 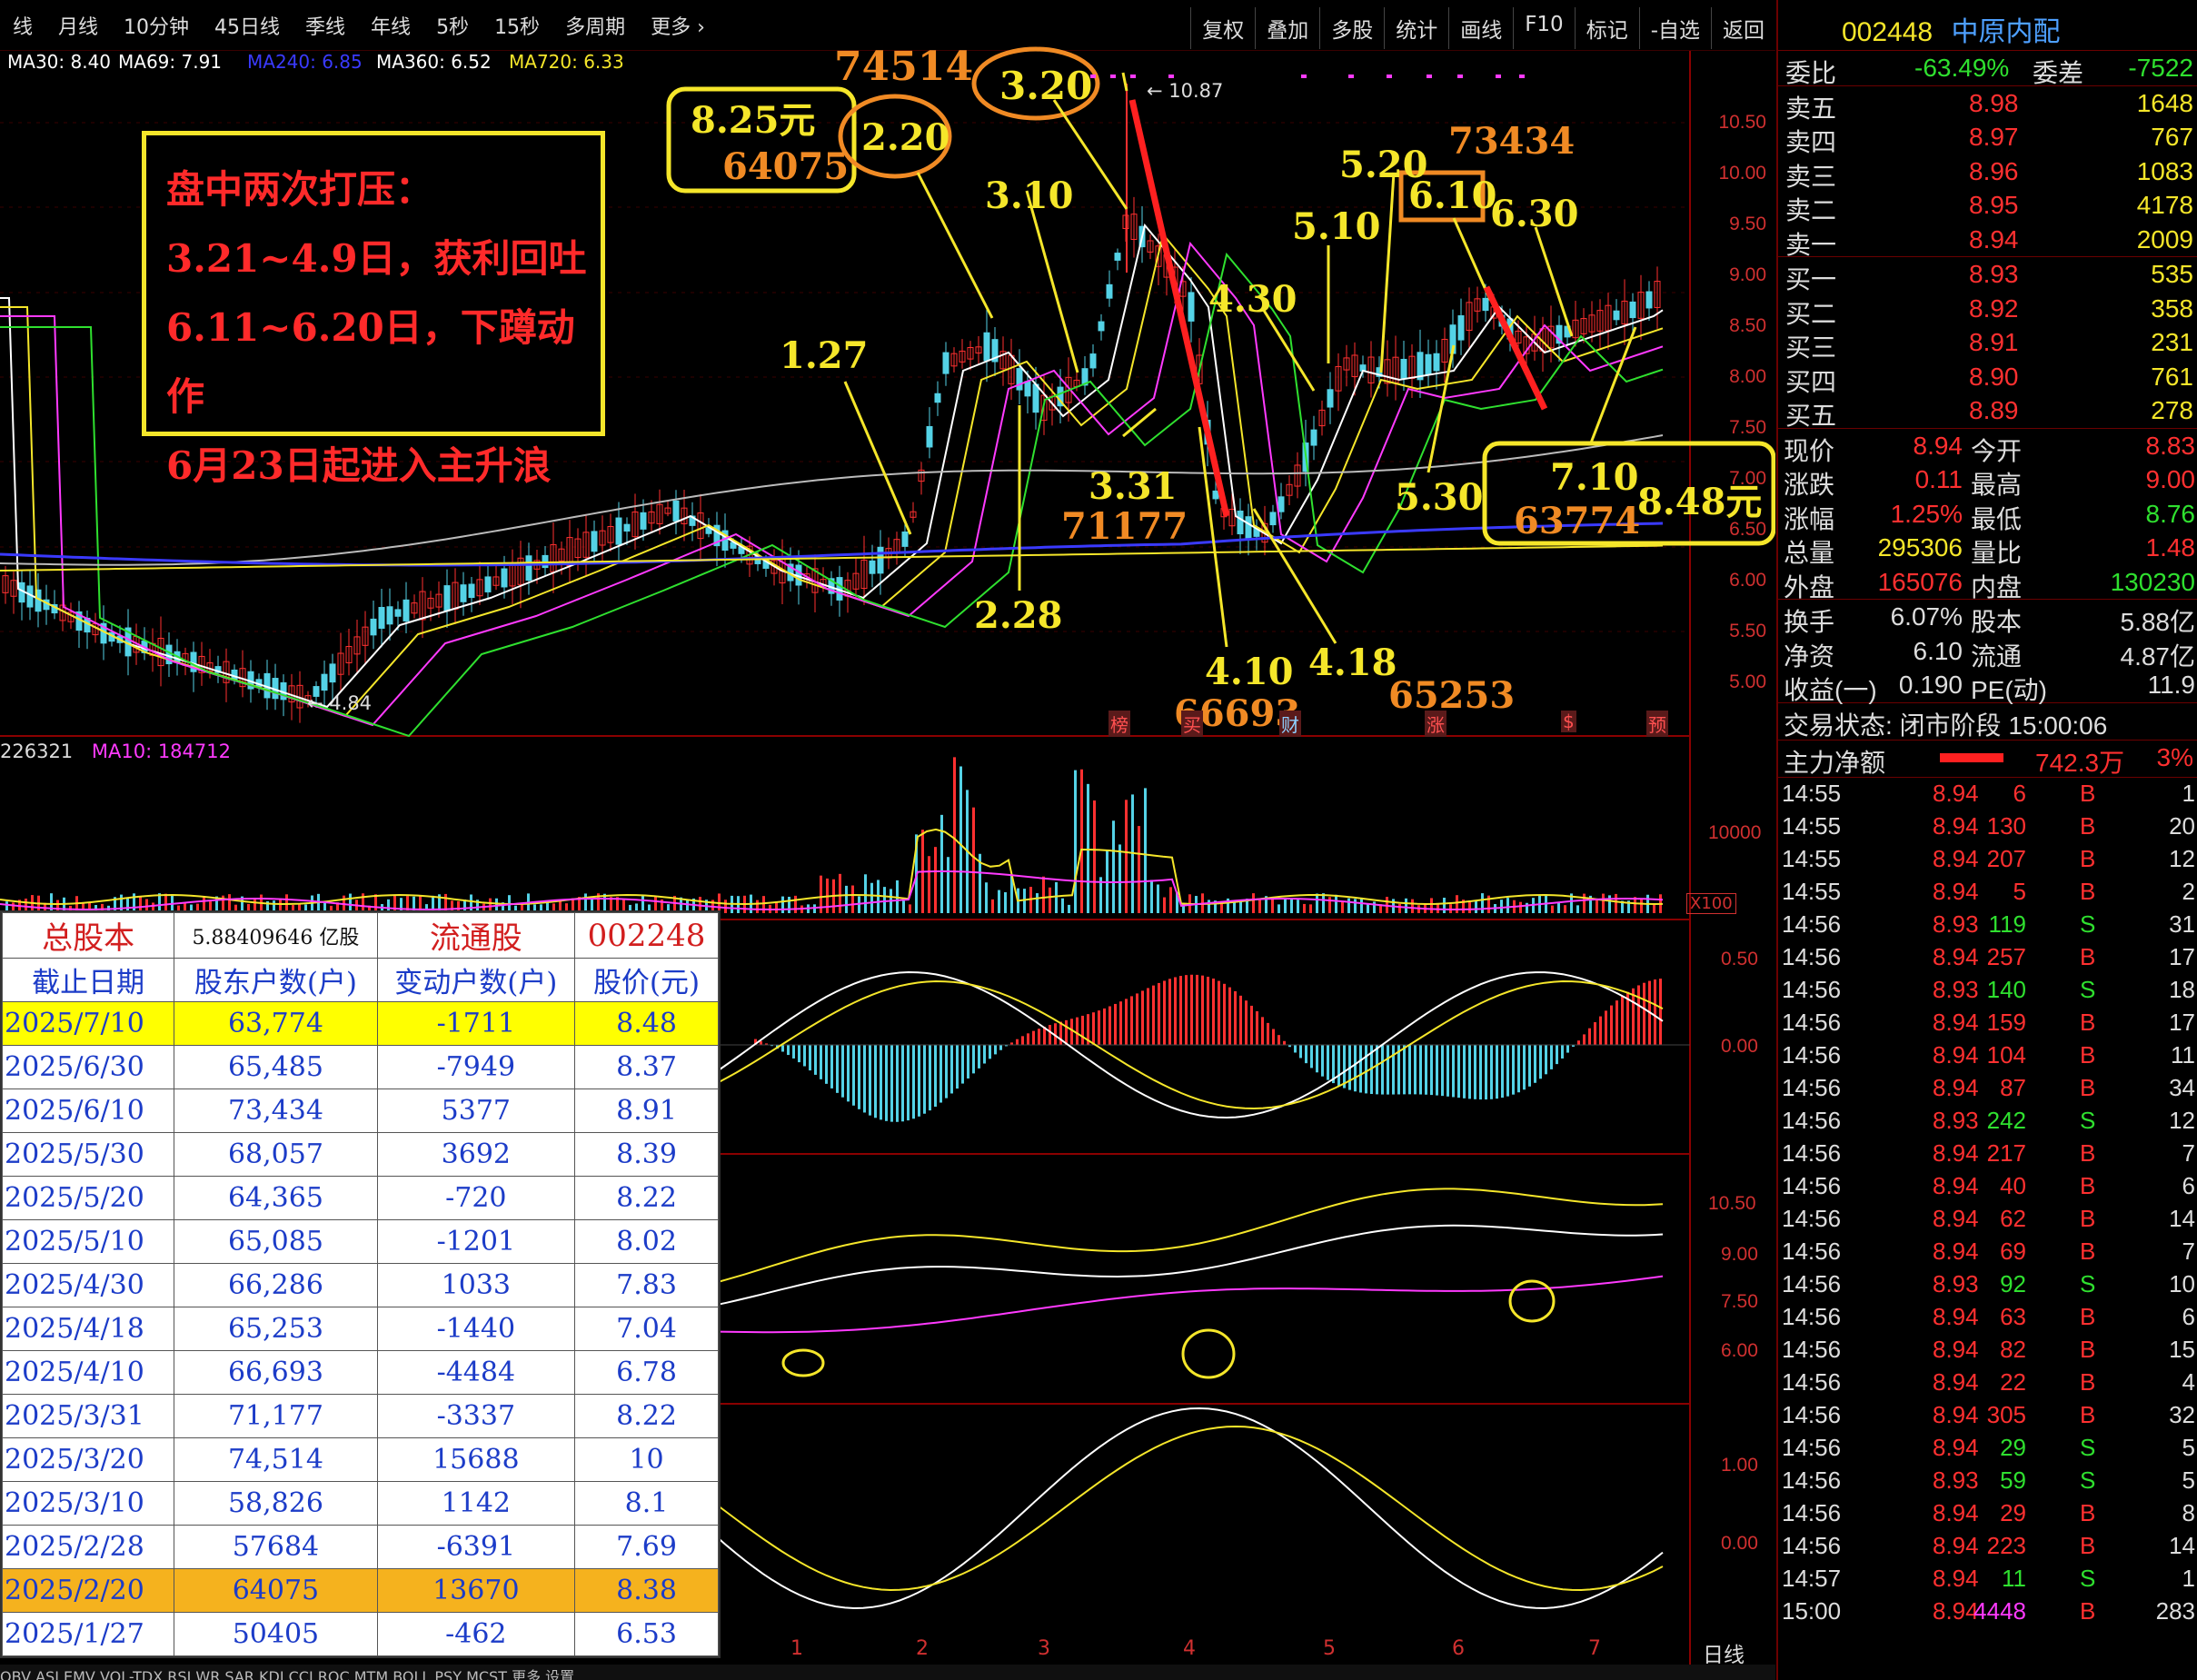 I want to click on tick-row: 14:56 8.94 29 B 8, so click(x=1987, y=1514).